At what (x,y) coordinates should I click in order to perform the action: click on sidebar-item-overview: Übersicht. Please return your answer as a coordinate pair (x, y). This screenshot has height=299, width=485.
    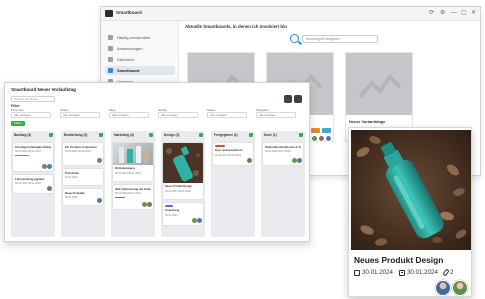
    Looking at the image, I should click on (140, 59).